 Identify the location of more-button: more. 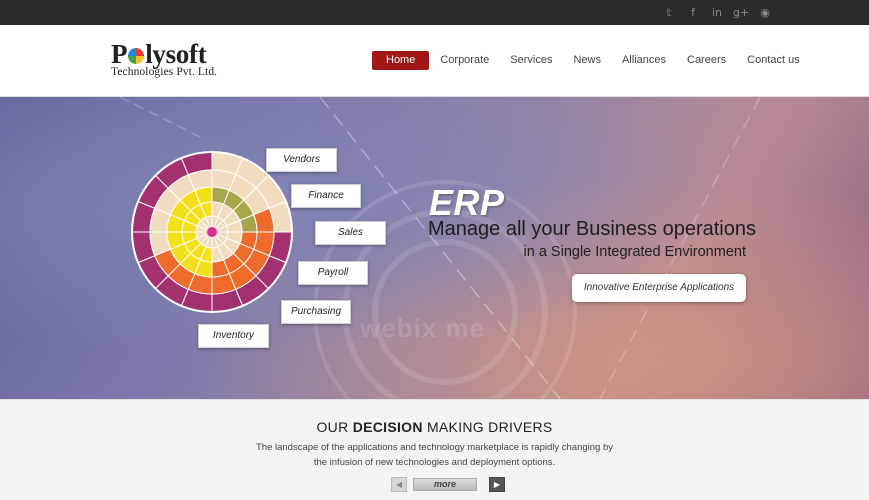
(445, 484).